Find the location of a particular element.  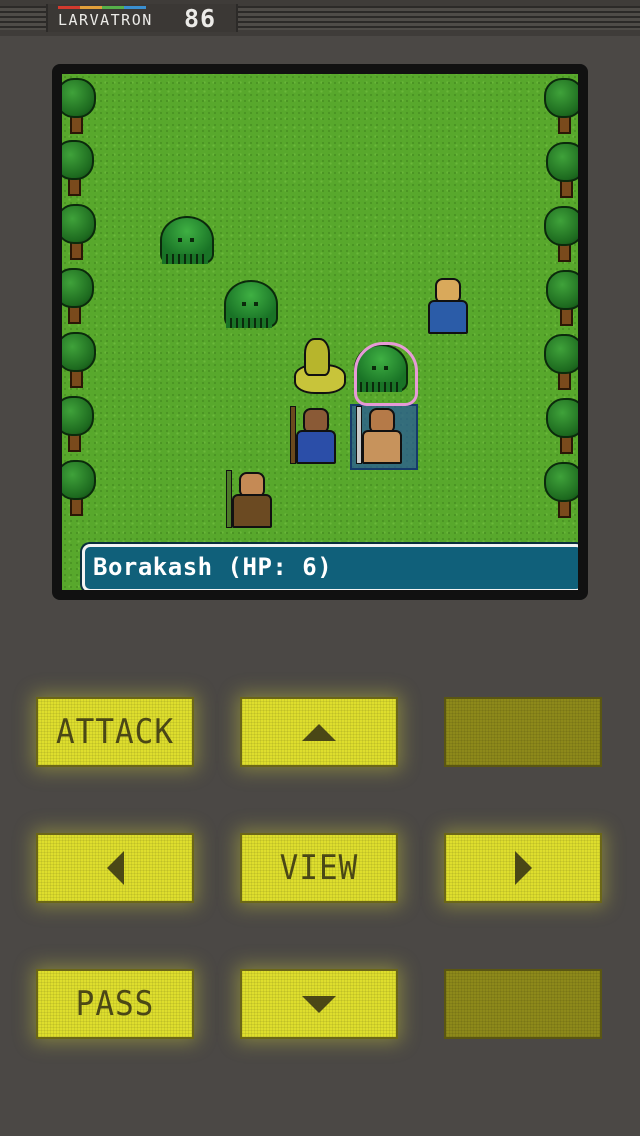

move-left-button is located at coordinates (115, 868).